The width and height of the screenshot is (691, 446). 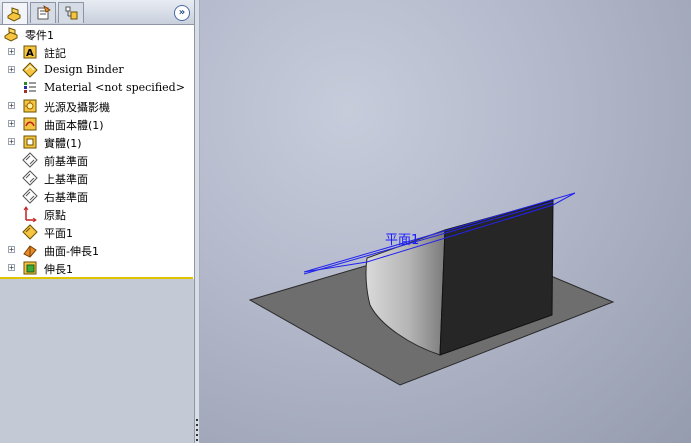 I want to click on rollback-bar, so click(x=96, y=278).